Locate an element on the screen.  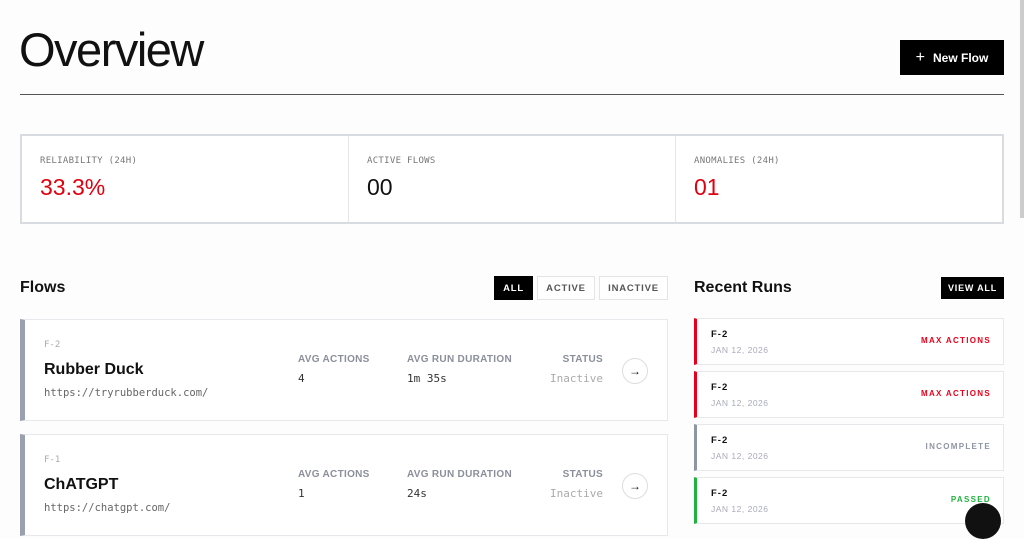
filter-inactive: INACTIVE is located at coordinates (633, 288).